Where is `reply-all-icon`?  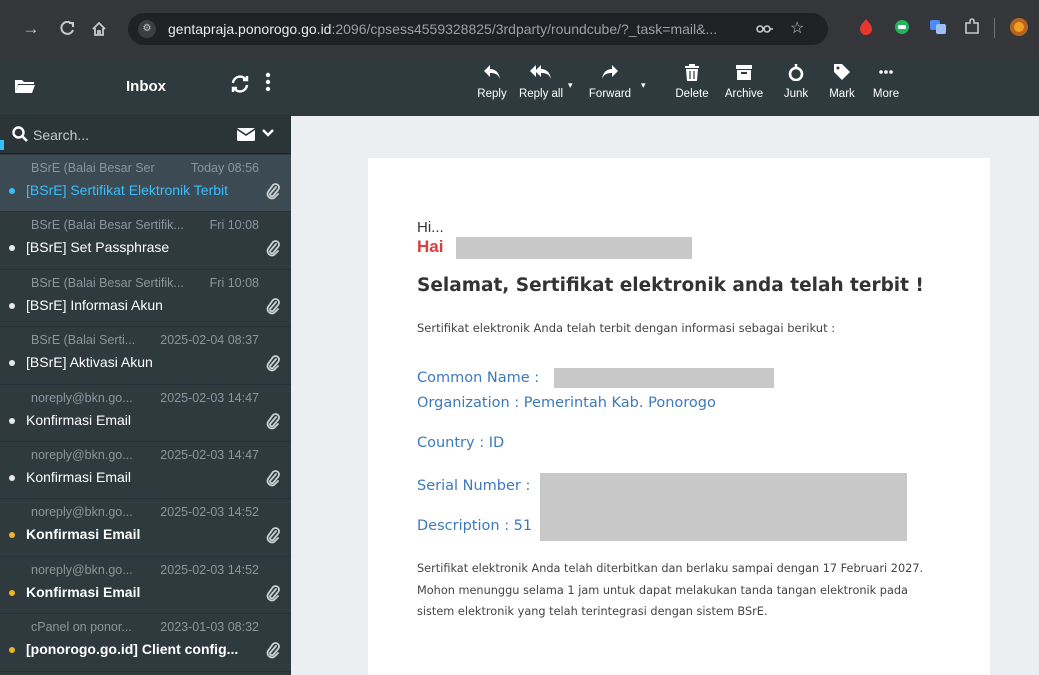
reply-all-icon is located at coordinates (541, 73).